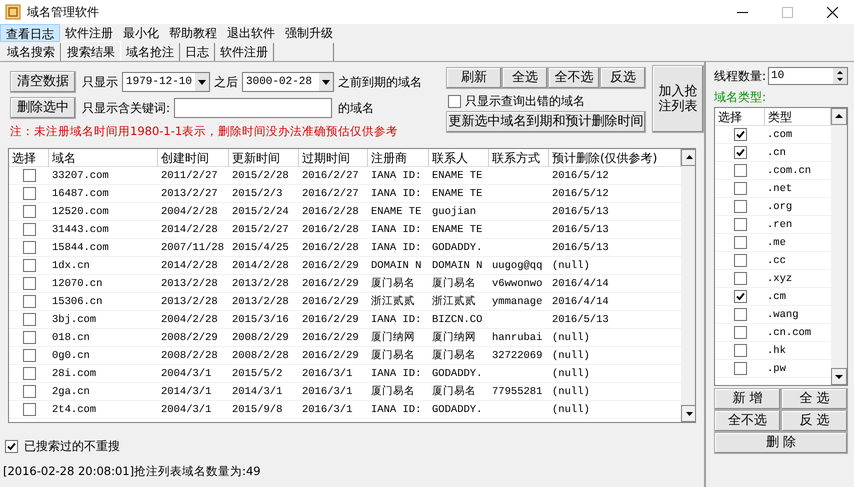 The image size is (854, 487). Describe the element at coordinates (832, 12) in the screenshot. I see `close-icon` at that location.